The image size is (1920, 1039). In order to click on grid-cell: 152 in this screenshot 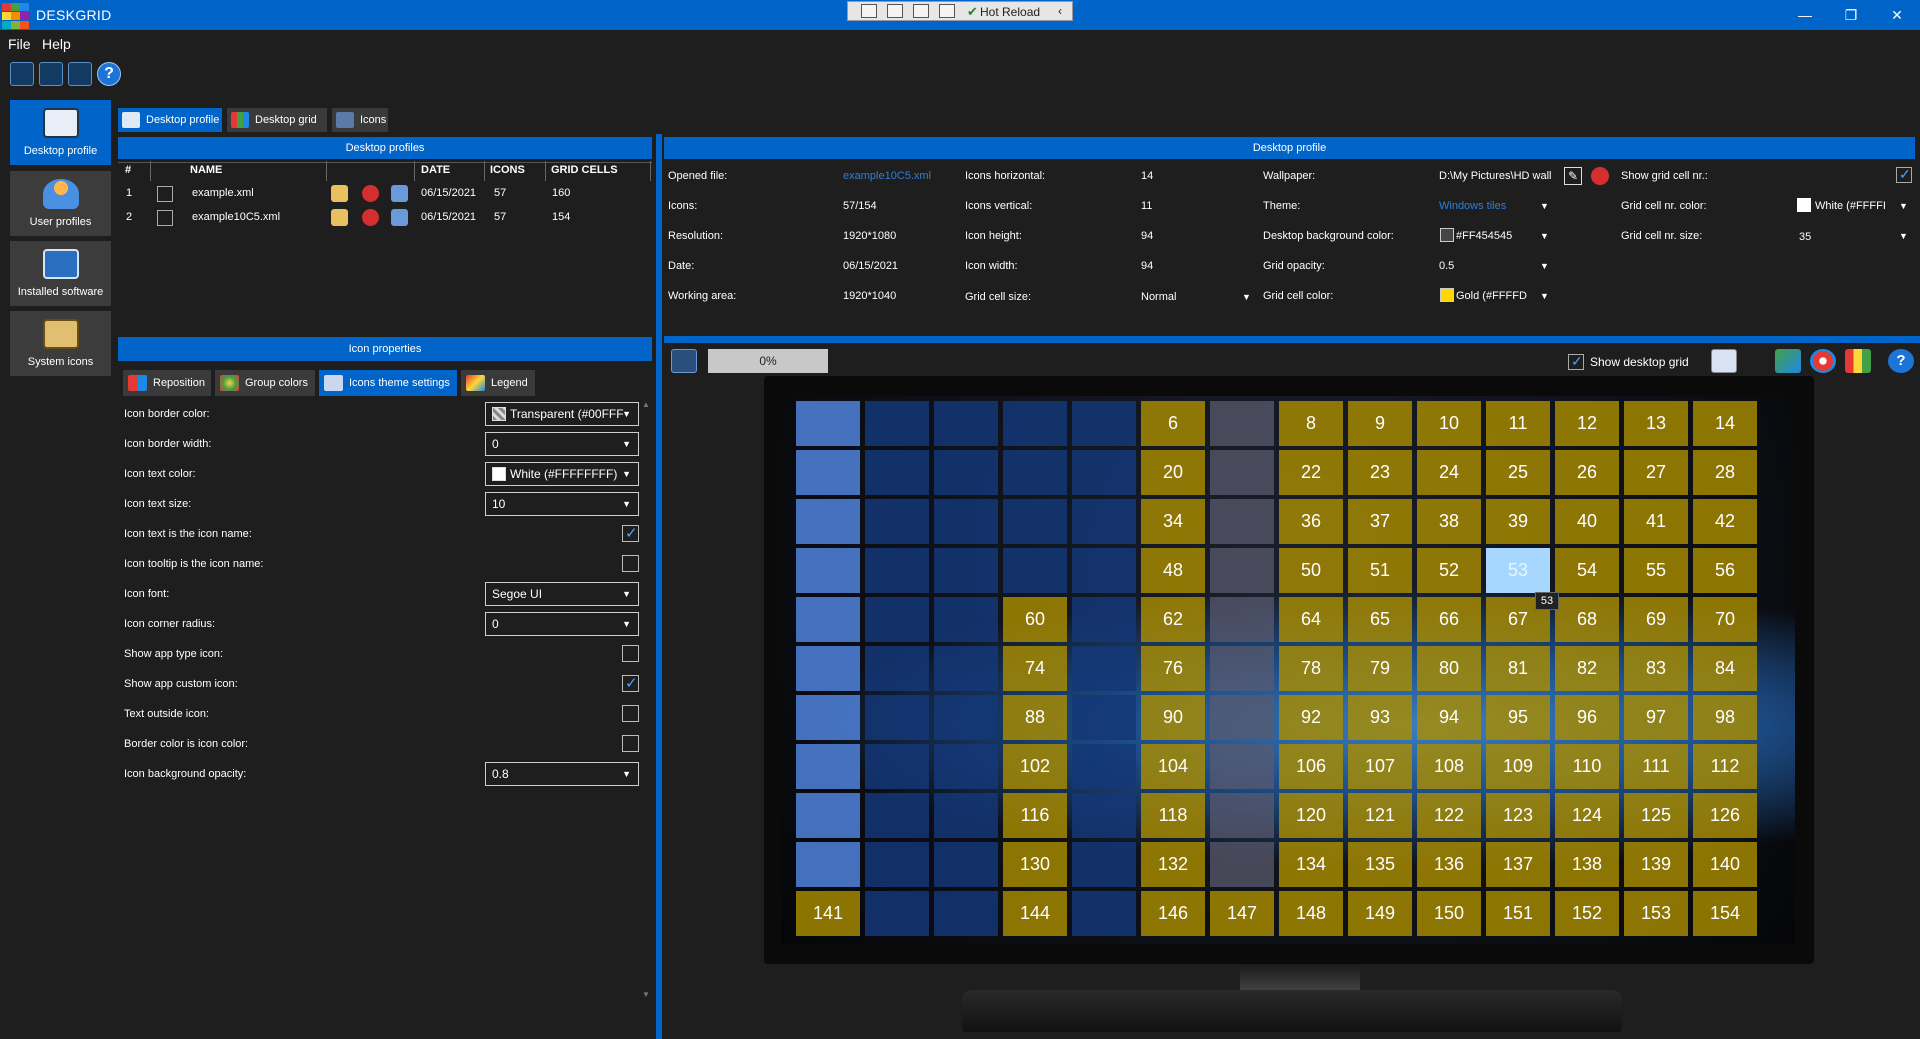, I will do `click(1587, 913)`.